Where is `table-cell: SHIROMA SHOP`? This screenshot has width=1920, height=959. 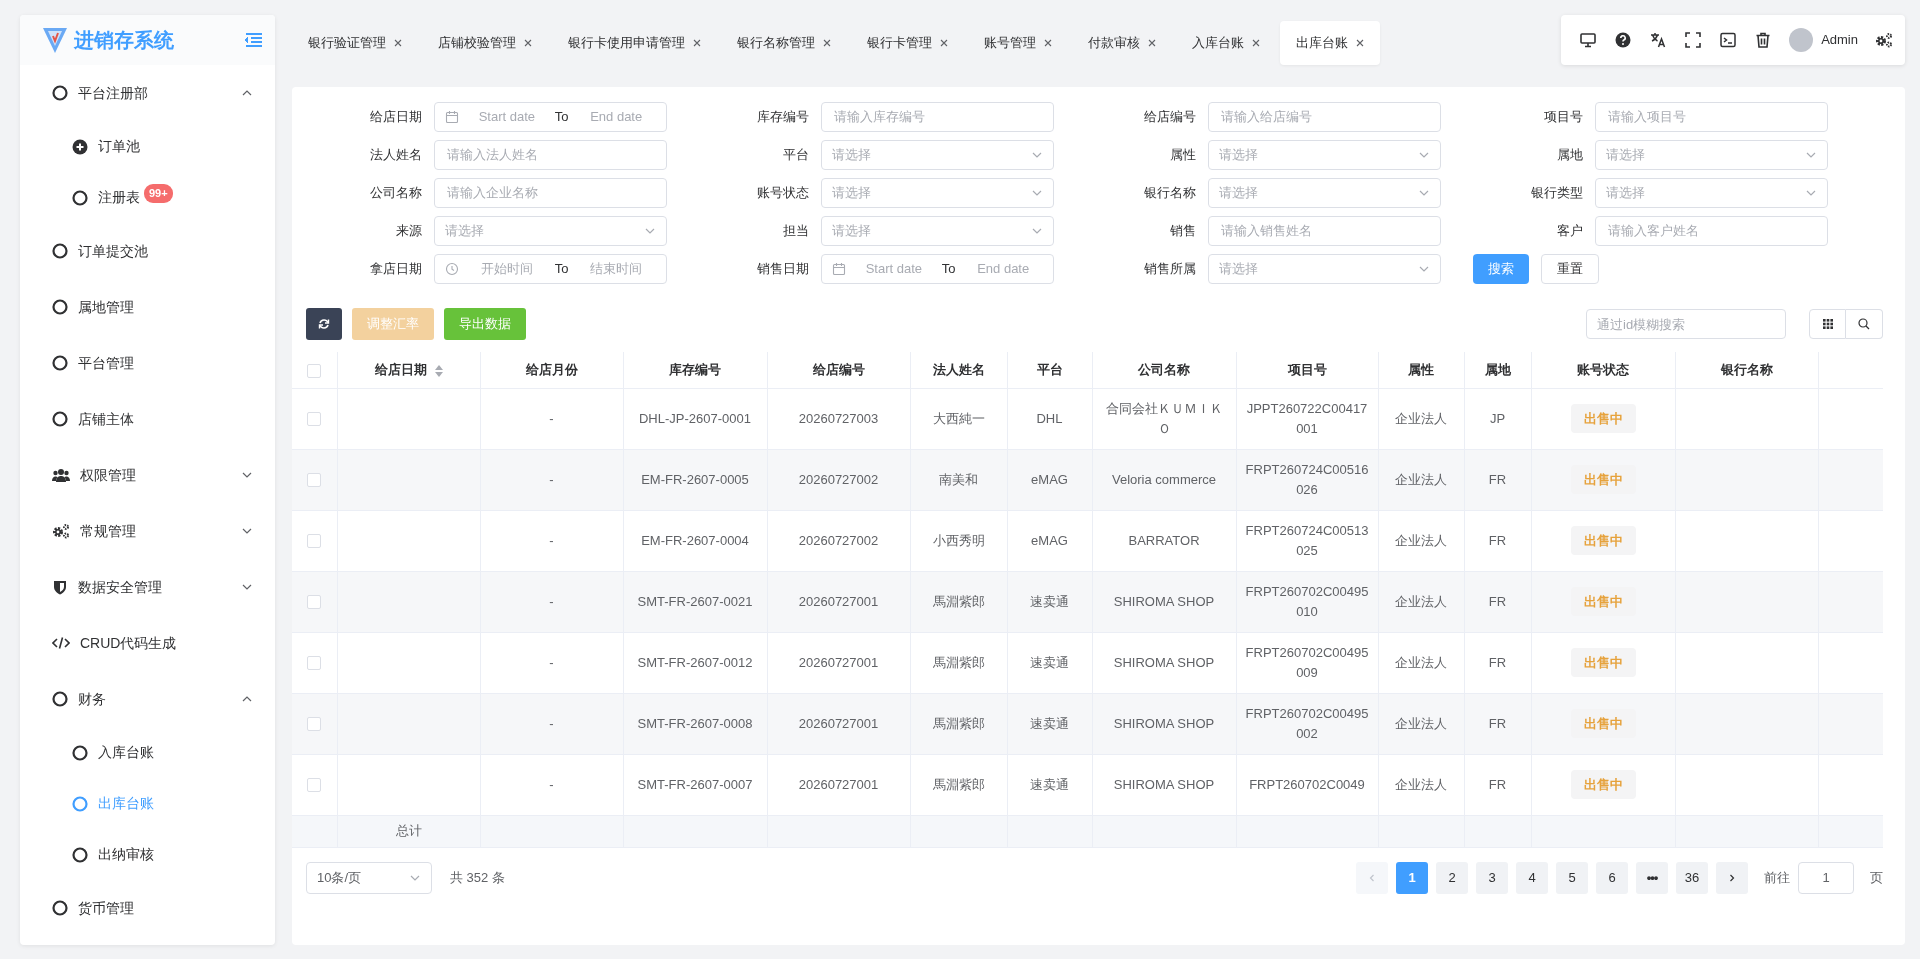
table-cell: SHIROMA SHOP is located at coordinates (1164, 662).